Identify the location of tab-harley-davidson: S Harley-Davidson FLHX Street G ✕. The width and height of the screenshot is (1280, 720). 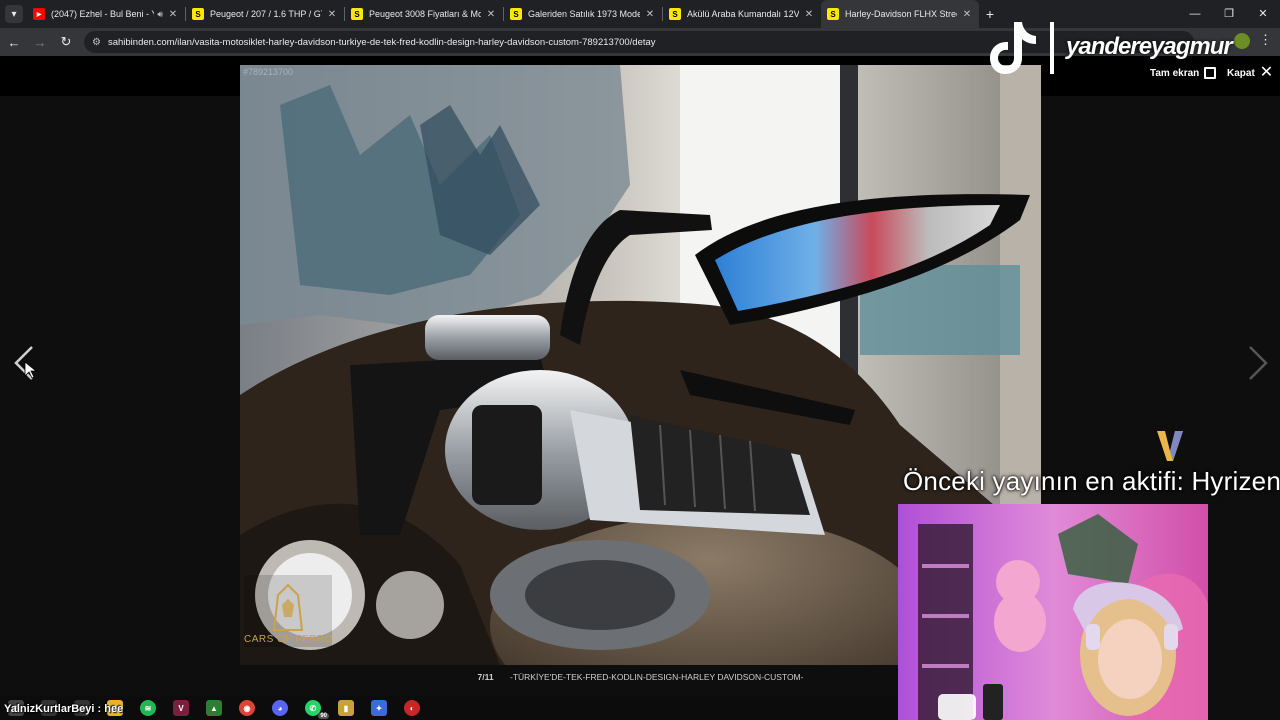
(900, 14).